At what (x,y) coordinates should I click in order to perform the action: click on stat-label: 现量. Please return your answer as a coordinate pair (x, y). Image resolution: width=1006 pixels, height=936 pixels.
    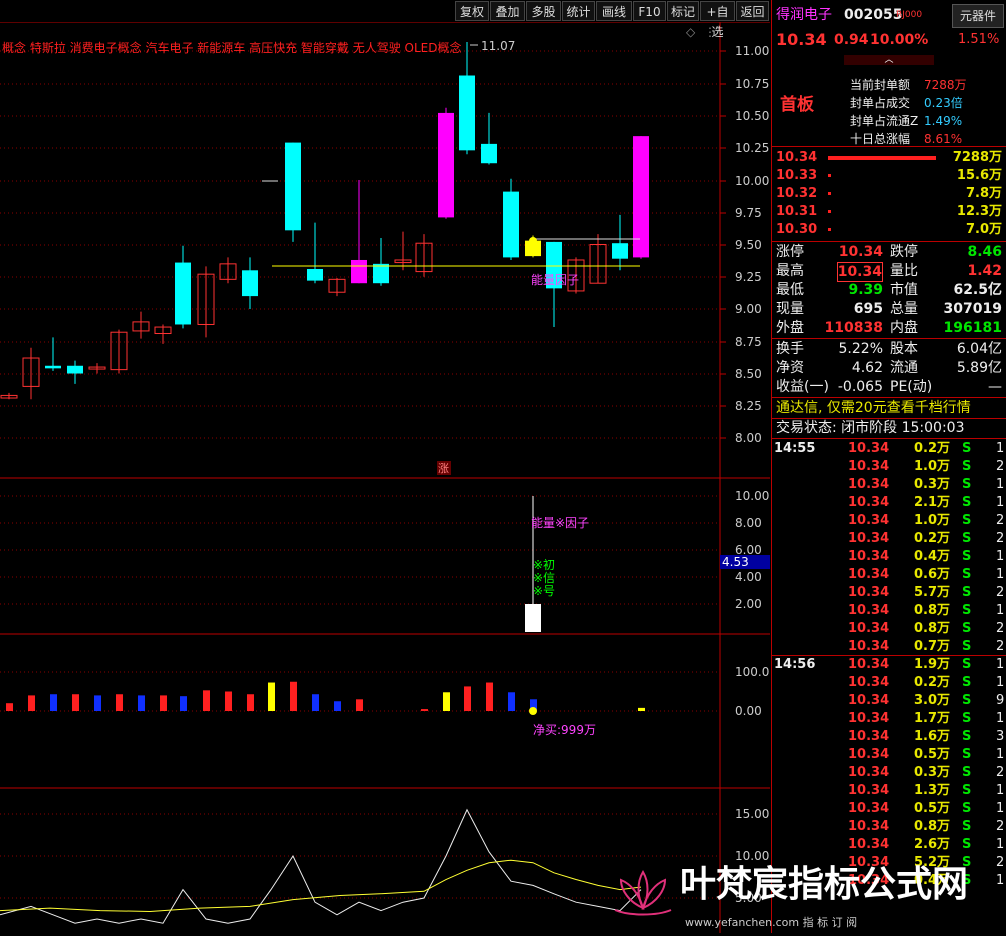
    Looking at the image, I should click on (790, 309).